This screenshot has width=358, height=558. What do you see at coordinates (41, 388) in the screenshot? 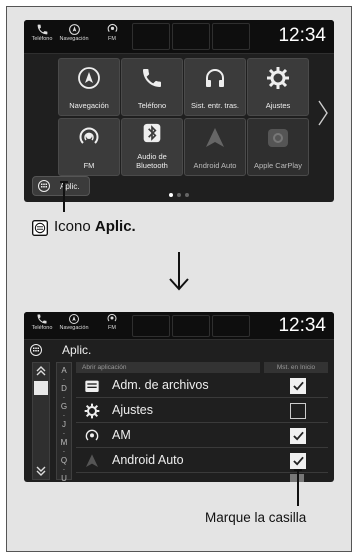
I see `scroll-thumb` at bounding box center [41, 388].